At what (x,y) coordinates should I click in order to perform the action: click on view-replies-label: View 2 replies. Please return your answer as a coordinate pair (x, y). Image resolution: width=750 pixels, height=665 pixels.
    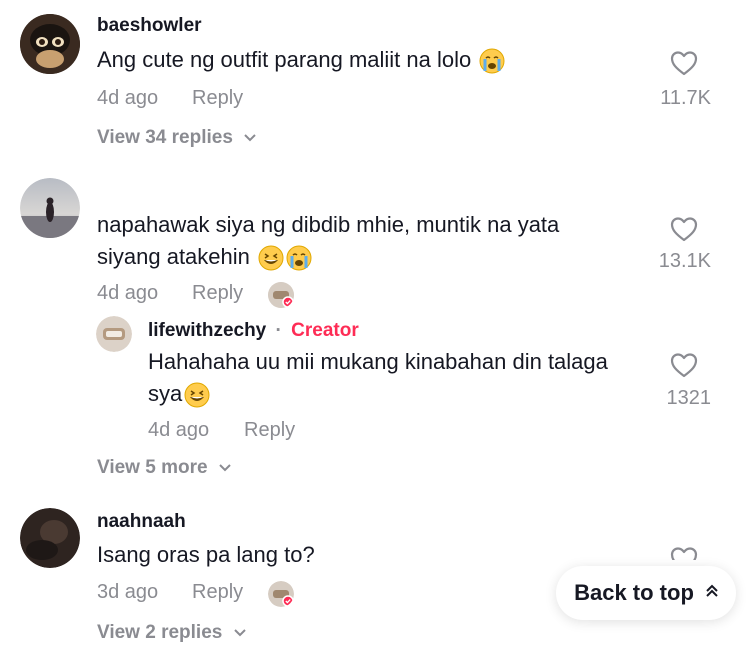
    Looking at the image, I should click on (160, 632).